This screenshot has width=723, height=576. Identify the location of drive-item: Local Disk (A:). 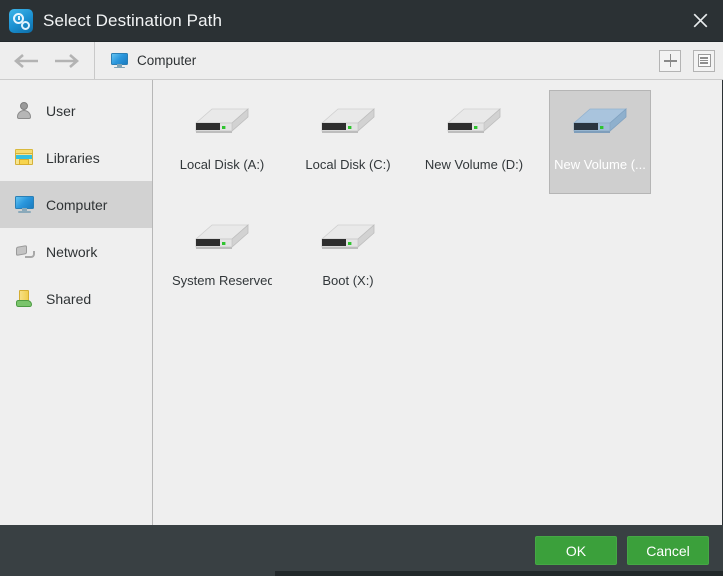
(222, 142).